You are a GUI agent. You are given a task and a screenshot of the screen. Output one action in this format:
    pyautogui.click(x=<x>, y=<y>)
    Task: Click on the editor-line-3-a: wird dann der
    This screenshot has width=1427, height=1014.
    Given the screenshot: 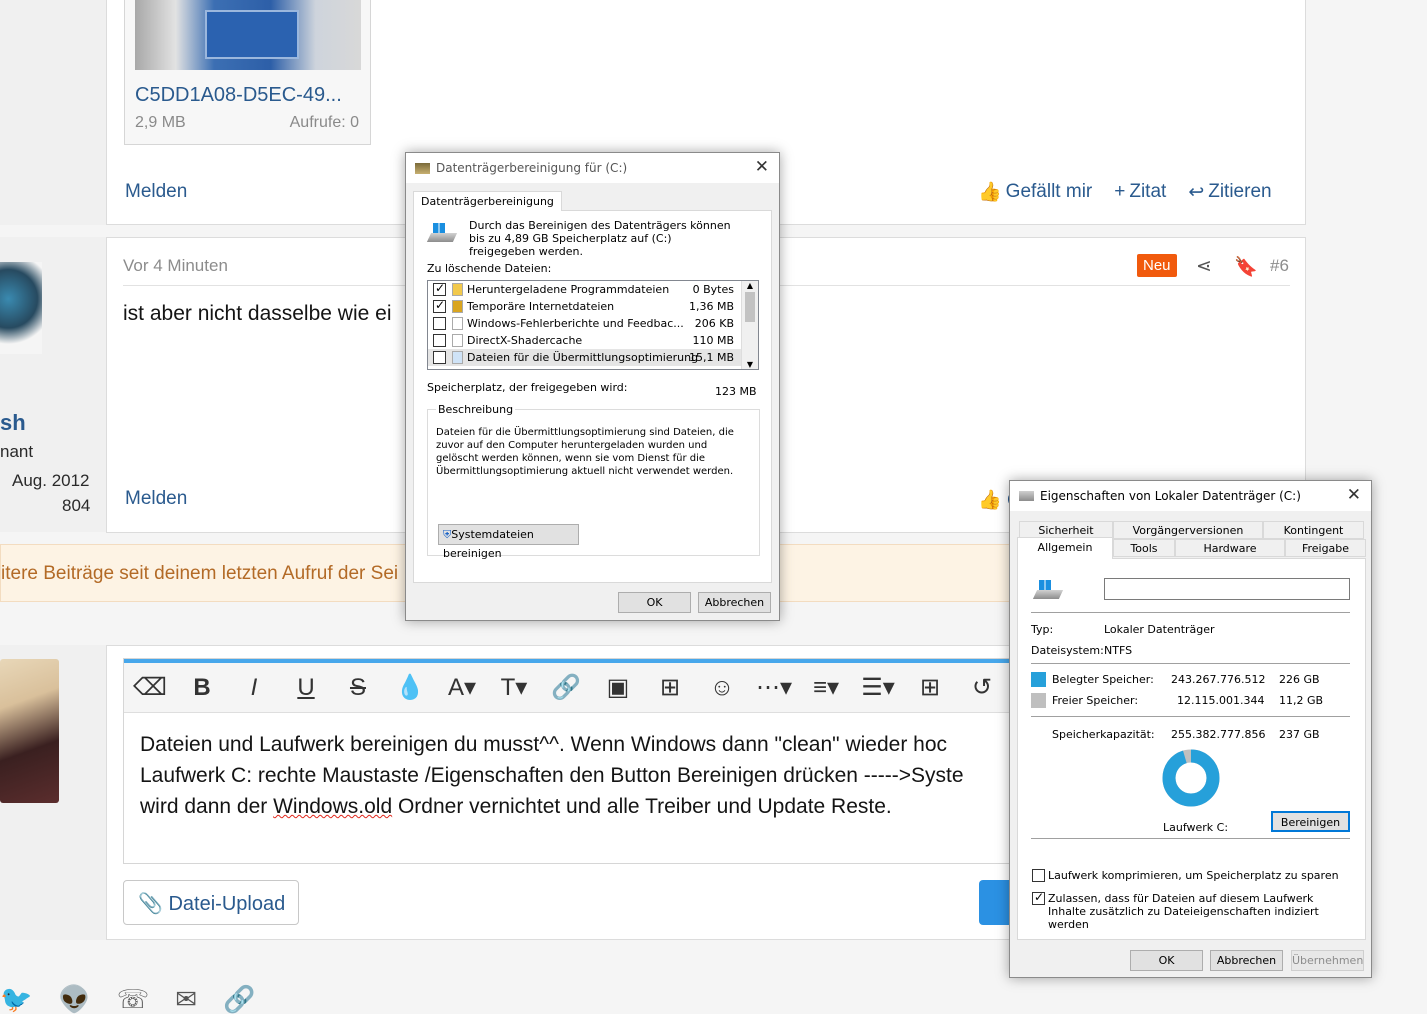 What is the action you would take?
    pyautogui.click(x=207, y=806)
    